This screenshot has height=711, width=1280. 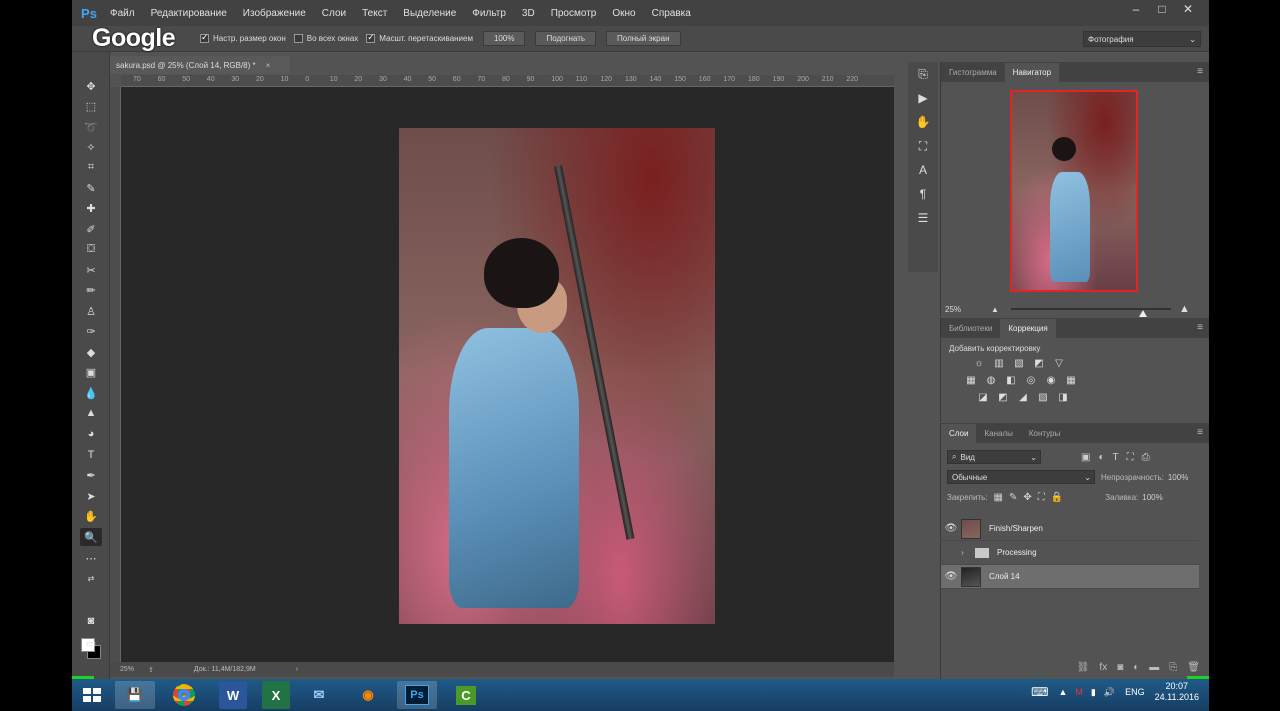 What do you see at coordinates (1044, 433) in the screenshot?
I see `tab-paths: Контуры` at bounding box center [1044, 433].